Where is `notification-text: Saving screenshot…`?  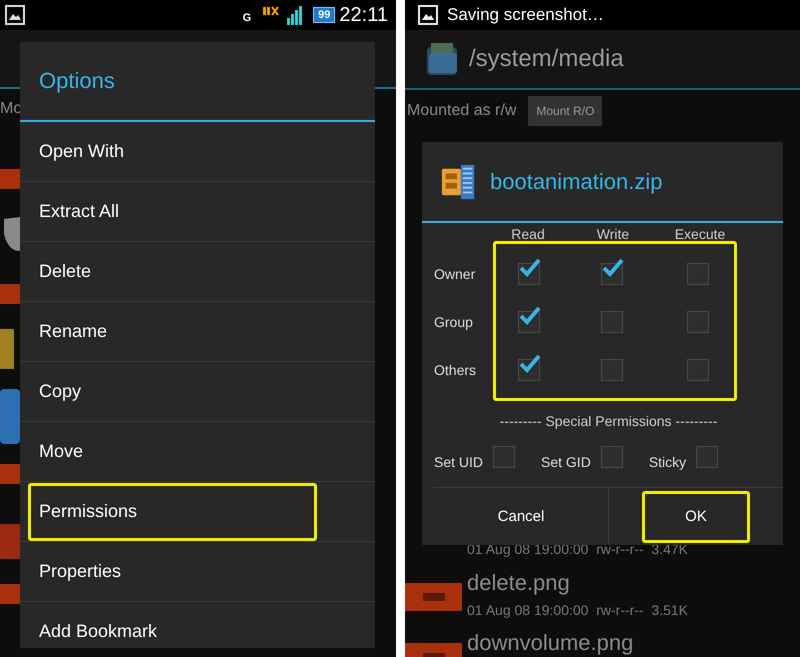 notification-text: Saving screenshot… is located at coordinates (525, 15).